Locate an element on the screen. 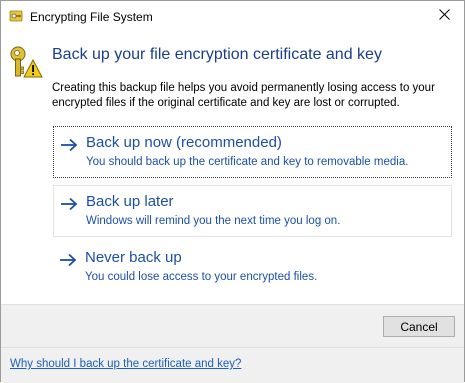 This screenshot has width=465, height=383. title-bar: Encrypting File System is located at coordinates (232, 16).